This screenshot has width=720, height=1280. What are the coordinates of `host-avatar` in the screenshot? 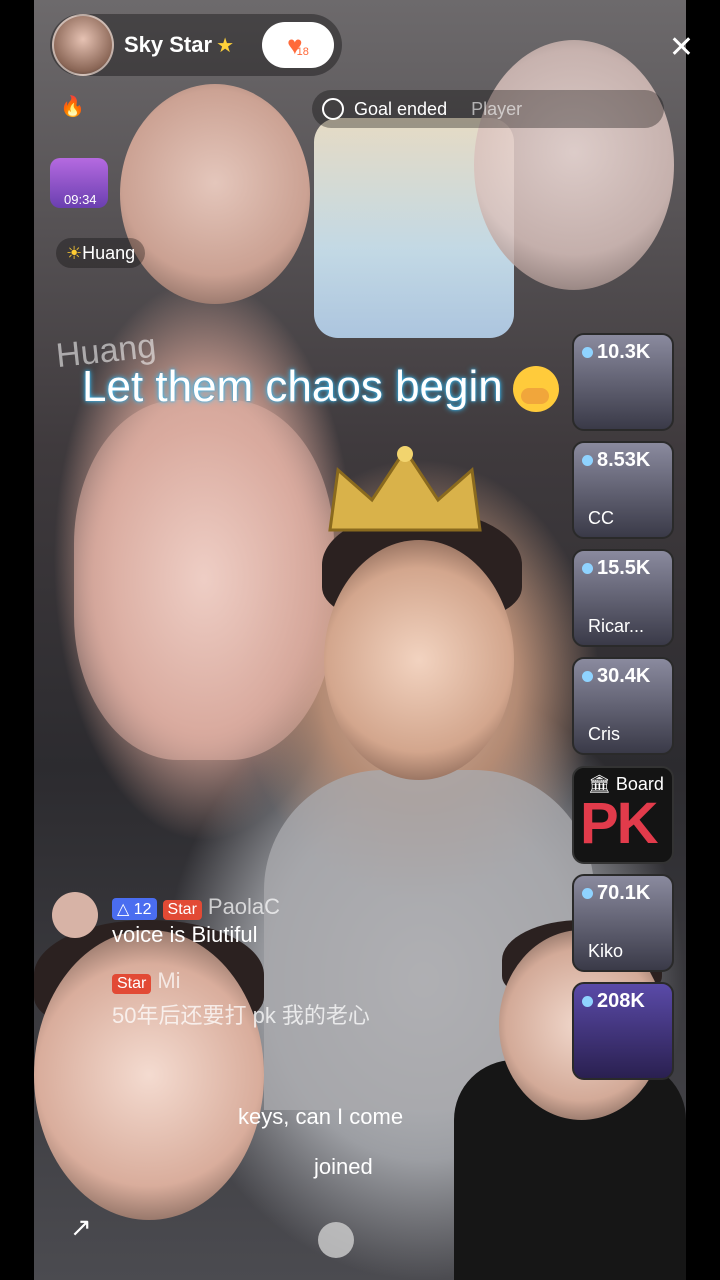 It's located at (83, 45).